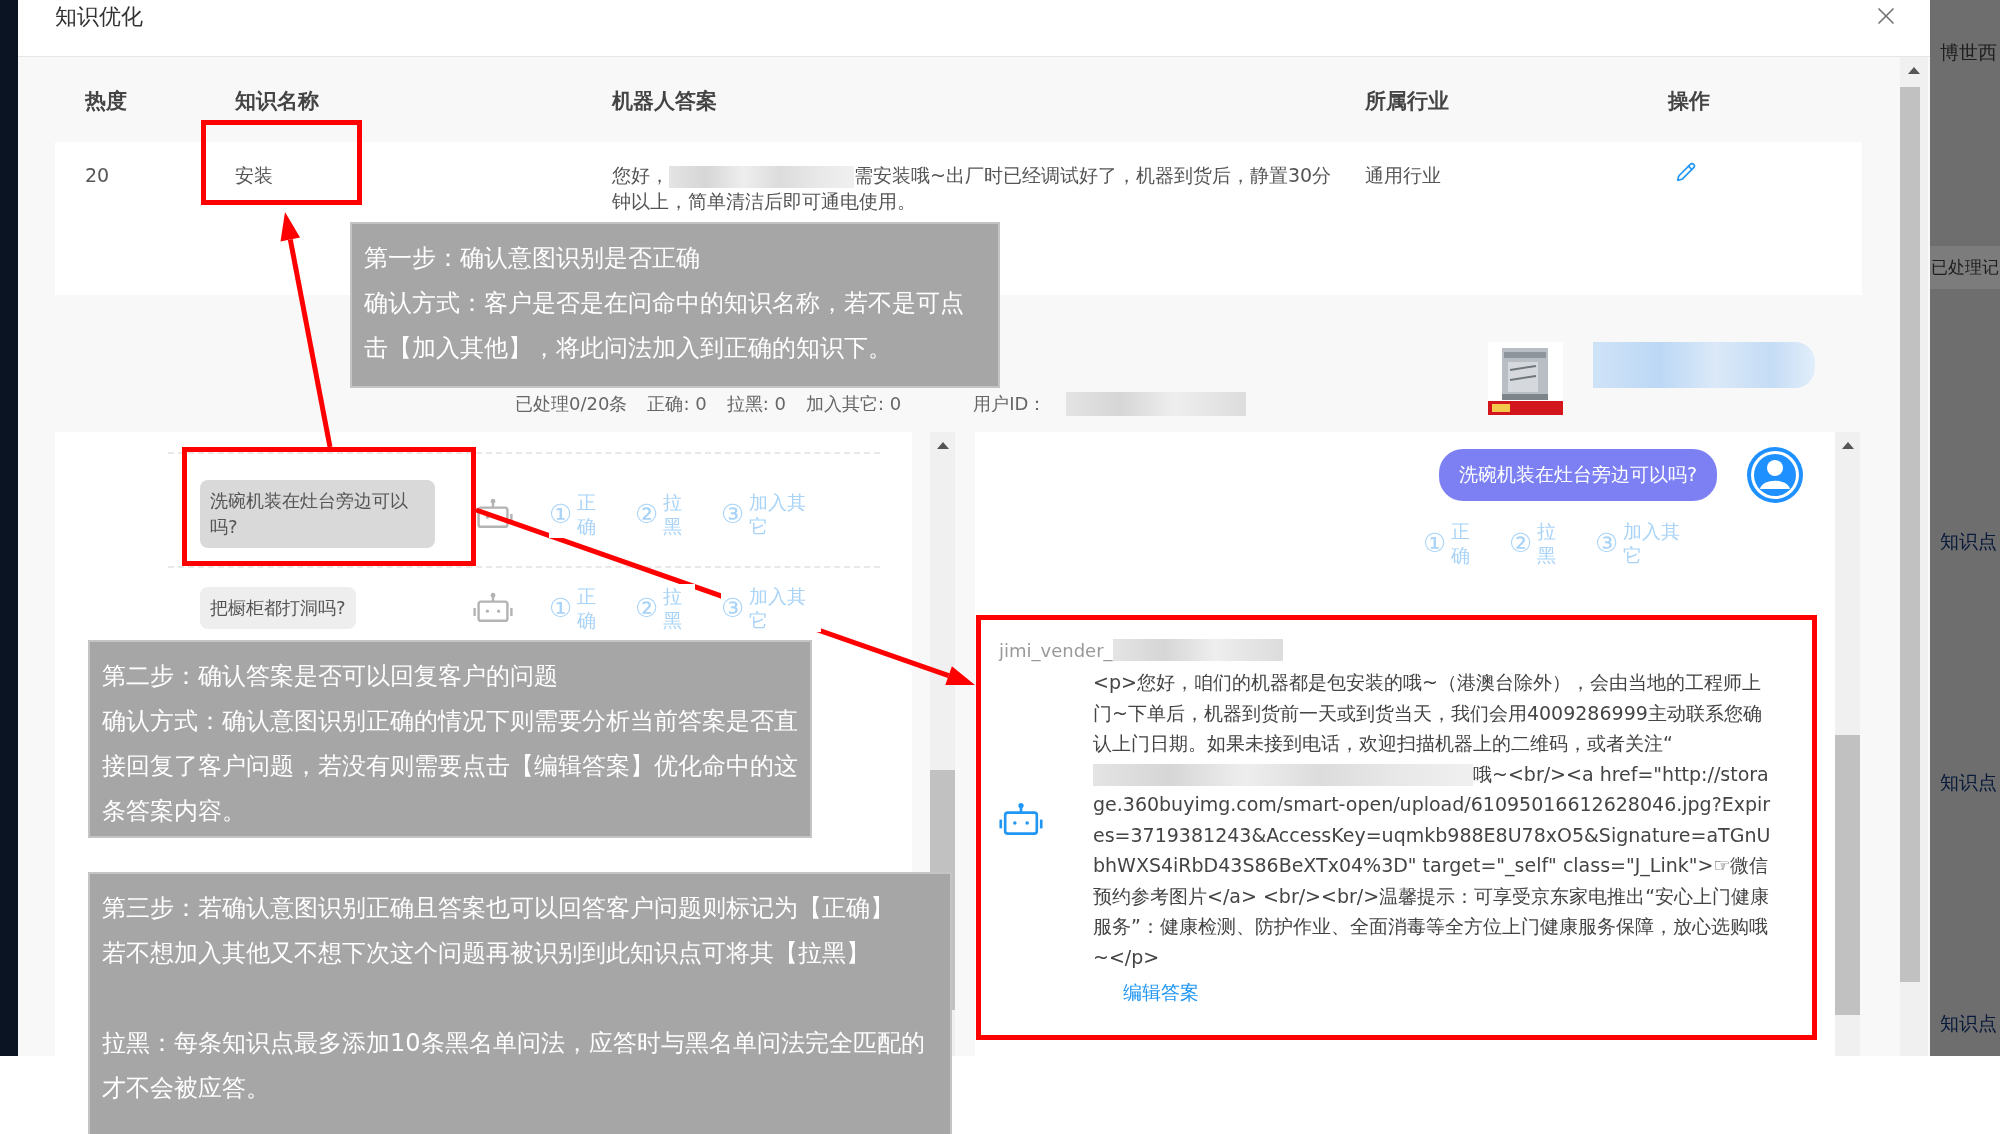  What do you see at coordinates (571, 404) in the screenshot?
I see `stat-text: 已处理0/20条` at bounding box center [571, 404].